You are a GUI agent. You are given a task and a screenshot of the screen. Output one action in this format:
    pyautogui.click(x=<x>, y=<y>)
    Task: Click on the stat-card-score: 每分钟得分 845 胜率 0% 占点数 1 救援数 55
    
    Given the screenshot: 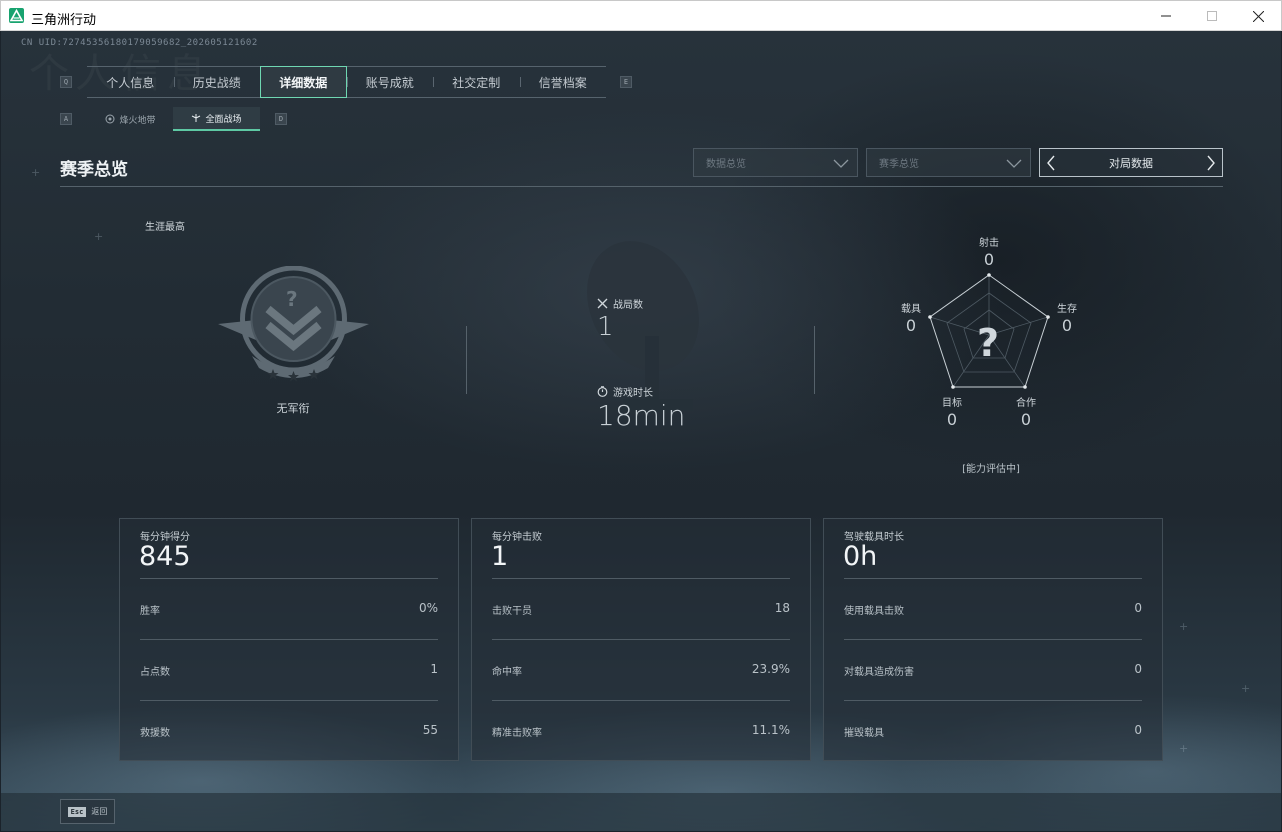 What is the action you would take?
    pyautogui.click(x=289, y=639)
    